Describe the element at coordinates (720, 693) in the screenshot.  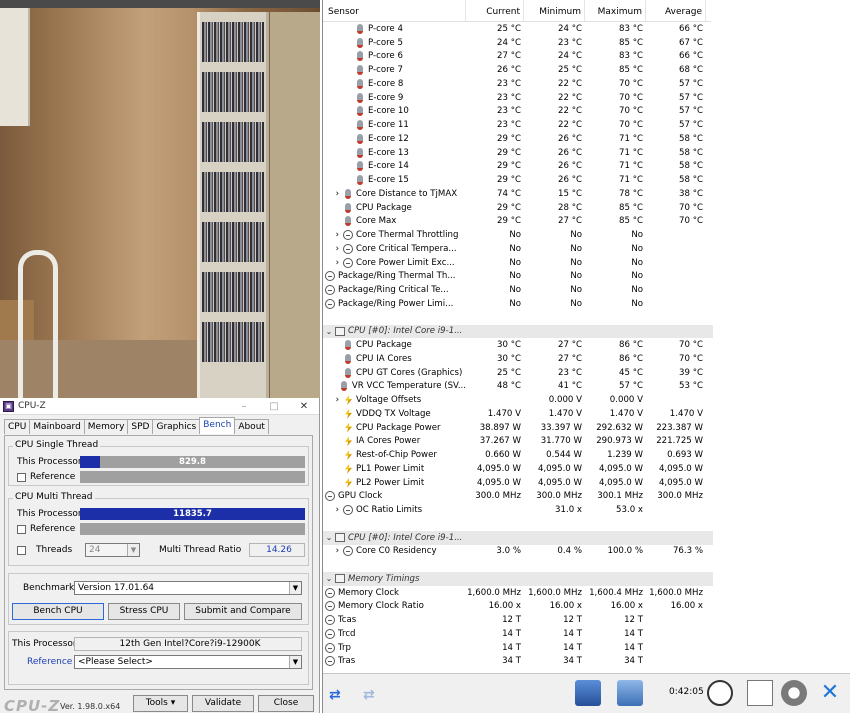
I see `clock-icon` at that location.